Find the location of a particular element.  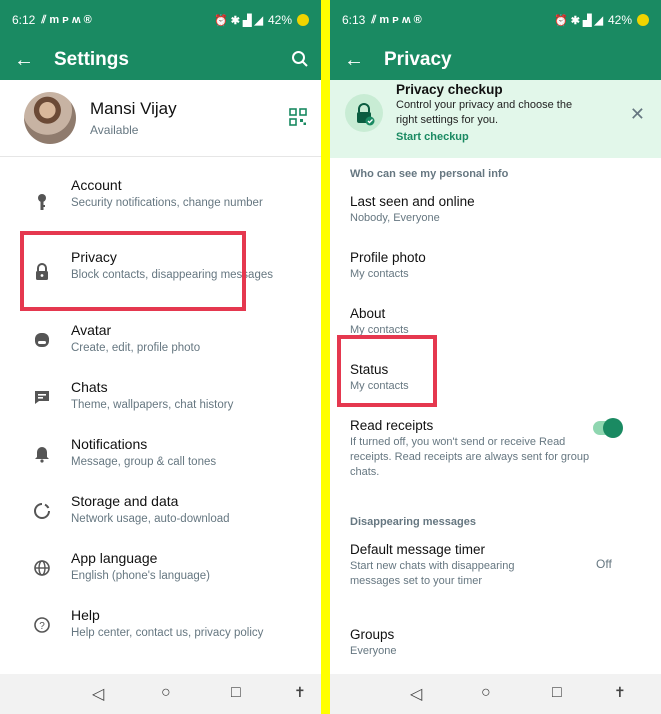

avatar-icon is located at coordinates (42, 340).